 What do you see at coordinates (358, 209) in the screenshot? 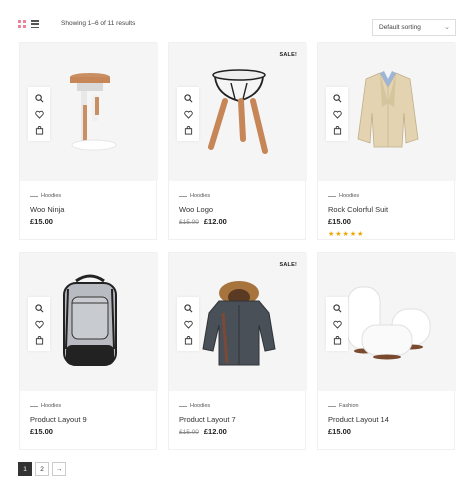
I see `product-title: Rock Colorful Suit` at bounding box center [358, 209].